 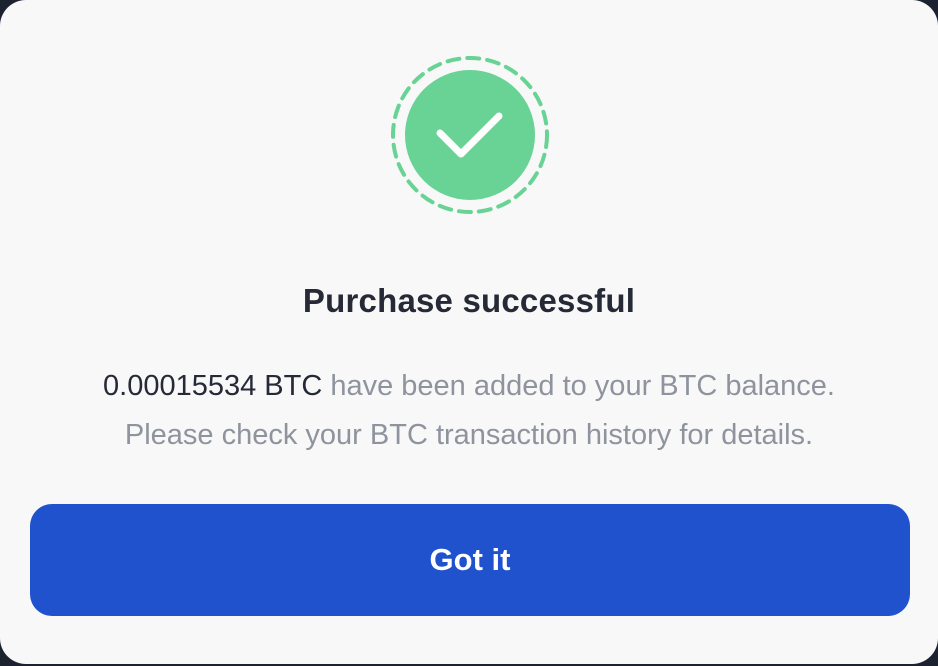 What do you see at coordinates (469, 300) in the screenshot?
I see `dialog-title: Purchase successful` at bounding box center [469, 300].